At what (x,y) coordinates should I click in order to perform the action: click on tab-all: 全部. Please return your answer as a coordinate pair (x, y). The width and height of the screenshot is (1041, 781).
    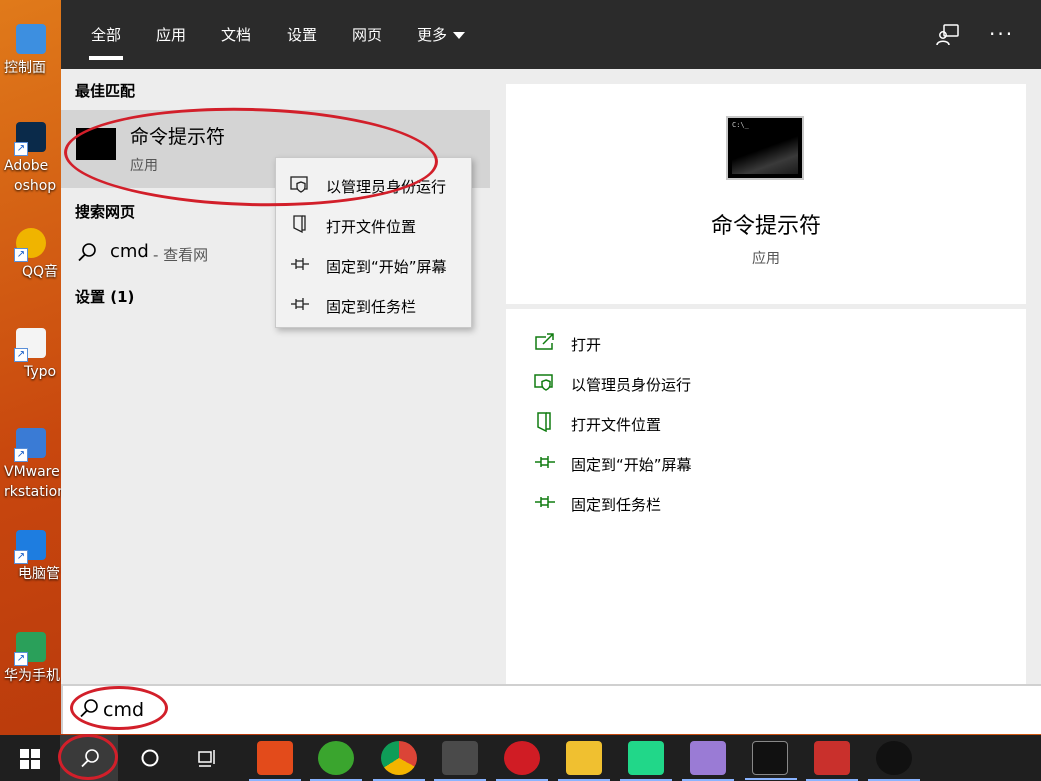
    Looking at the image, I should click on (106, 42).